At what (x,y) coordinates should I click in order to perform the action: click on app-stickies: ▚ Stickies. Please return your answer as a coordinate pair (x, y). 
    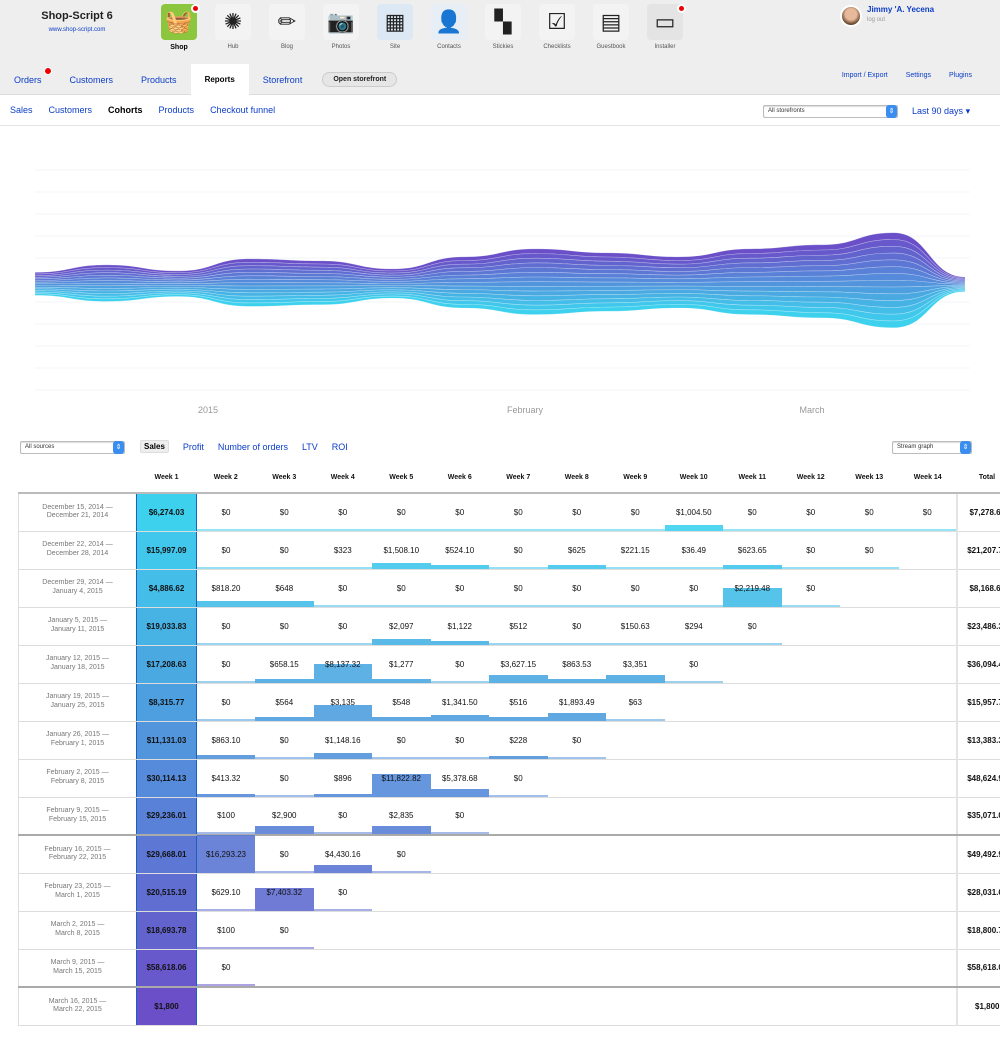
    Looking at the image, I should click on (503, 27).